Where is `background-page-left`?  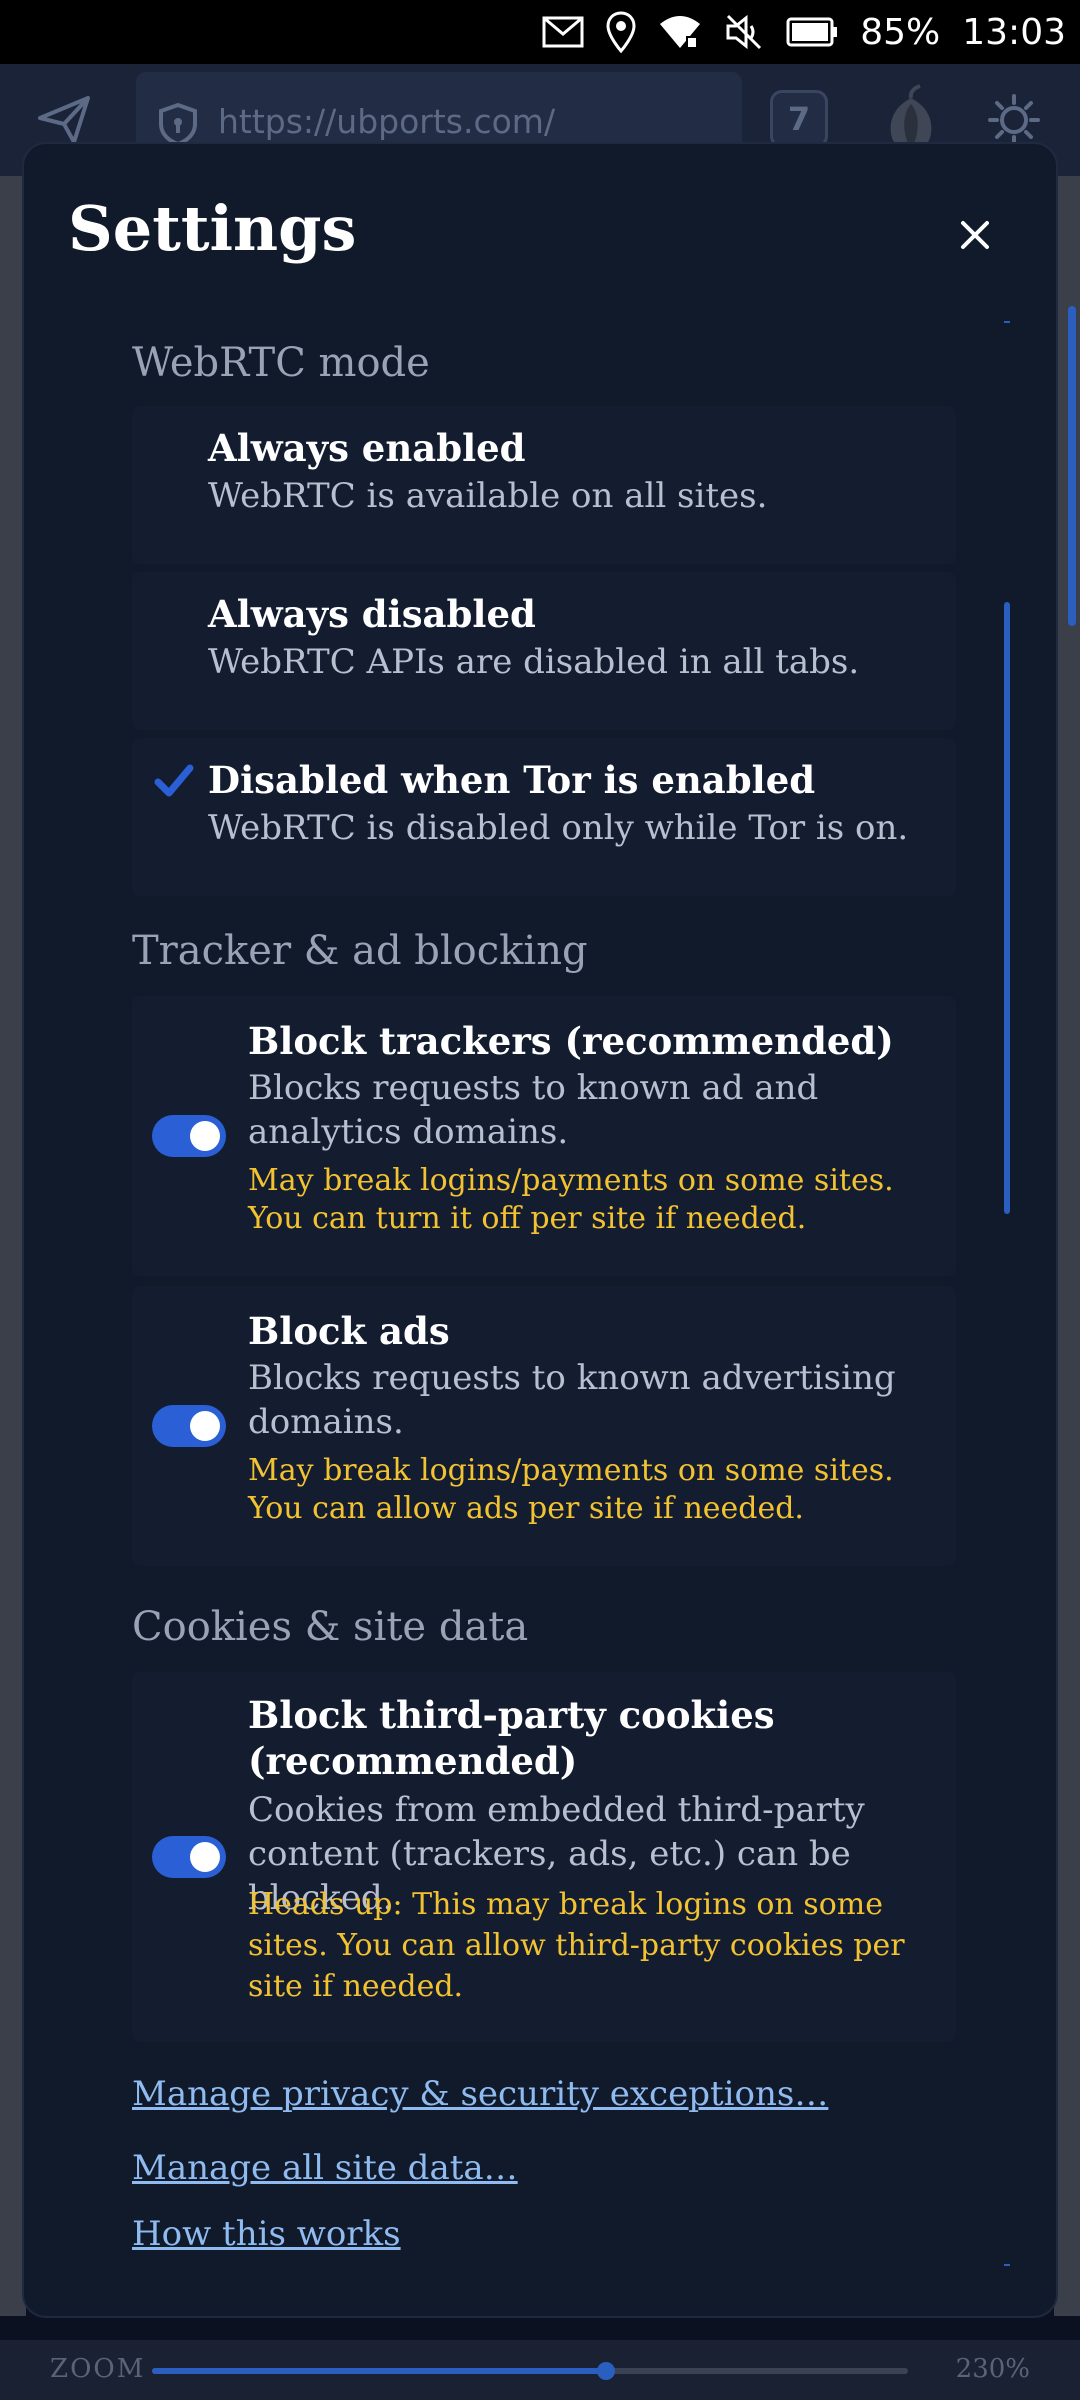 background-page-left is located at coordinates (13, 1246).